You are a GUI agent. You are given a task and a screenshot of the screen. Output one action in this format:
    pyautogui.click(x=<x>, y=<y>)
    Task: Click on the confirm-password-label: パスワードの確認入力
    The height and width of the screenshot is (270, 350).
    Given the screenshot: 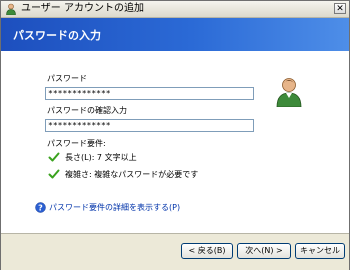 What is the action you would take?
    pyautogui.click(x=87, y=110)
    